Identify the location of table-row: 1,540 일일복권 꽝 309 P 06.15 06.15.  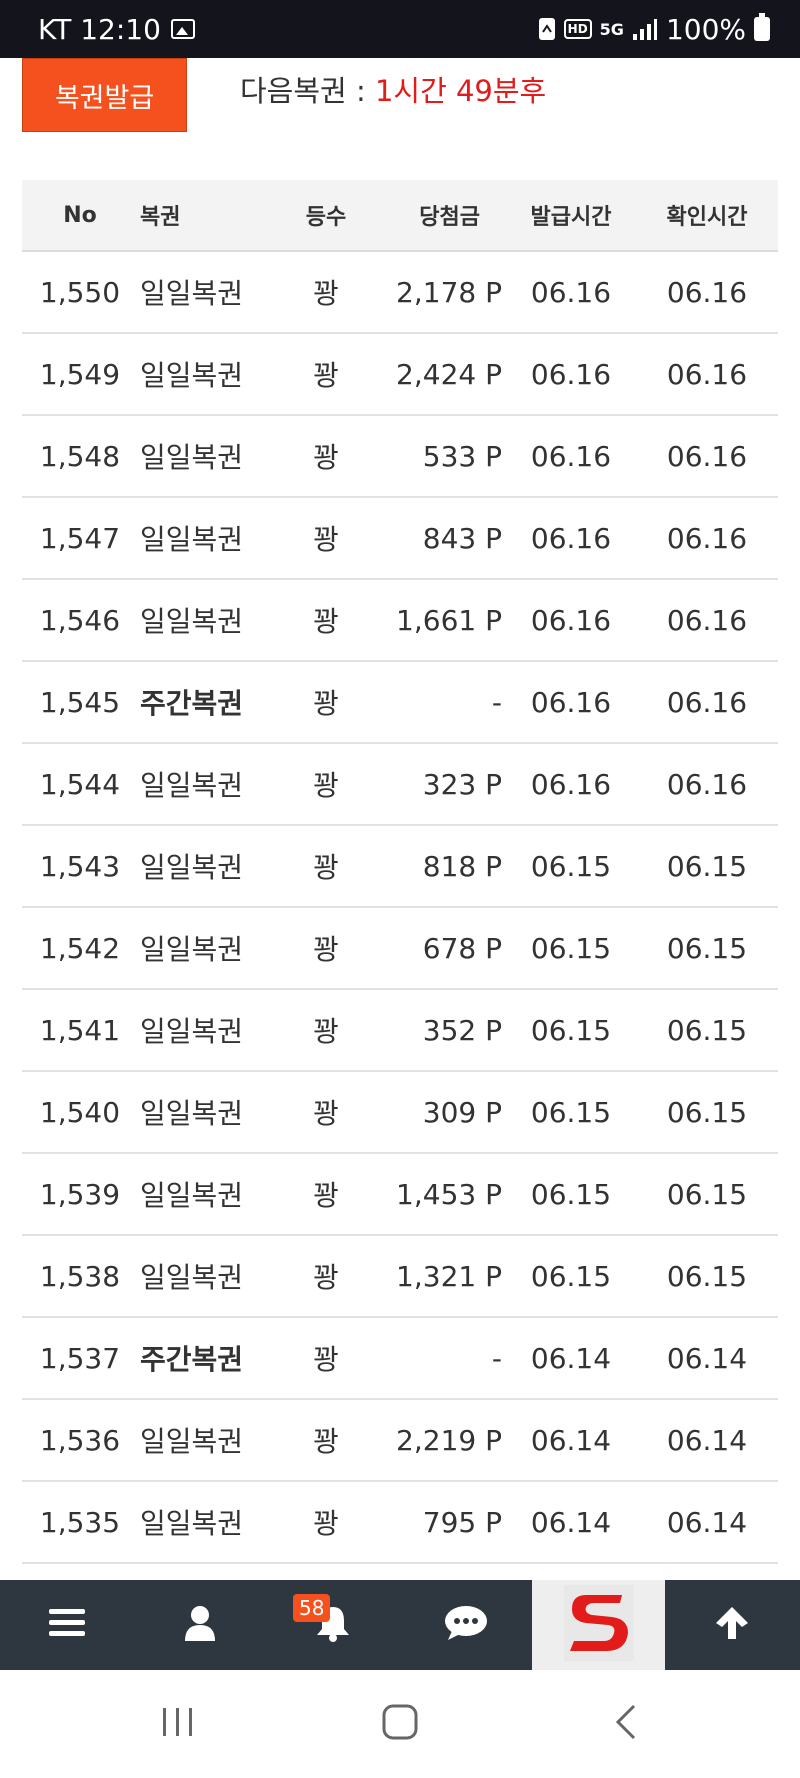
(400, 1113).